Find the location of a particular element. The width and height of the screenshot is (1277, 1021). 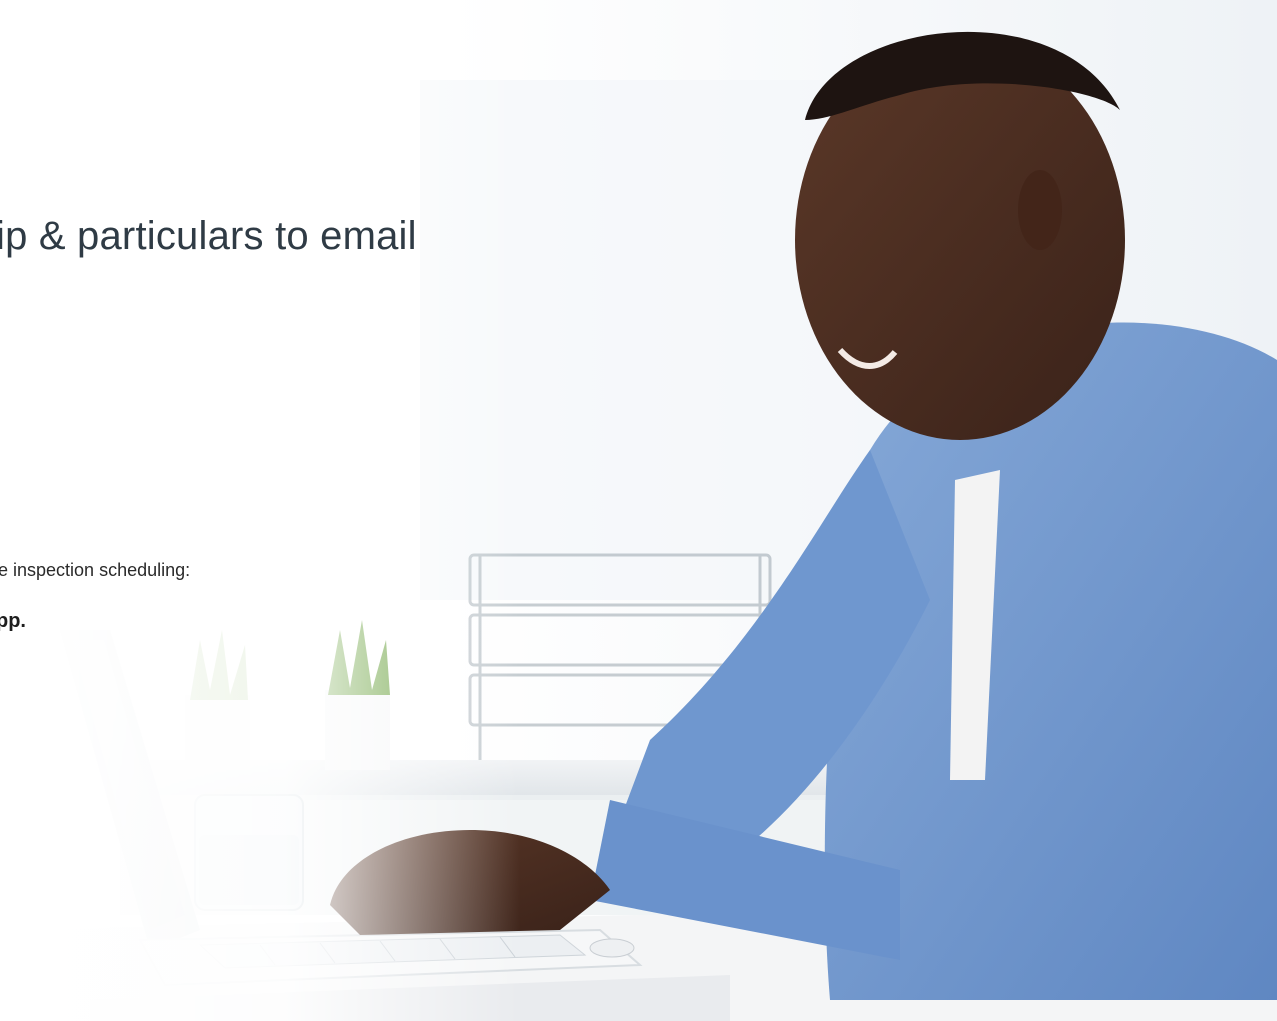

body-text: e inspection scheduling: is located at coordinates (95, 570).